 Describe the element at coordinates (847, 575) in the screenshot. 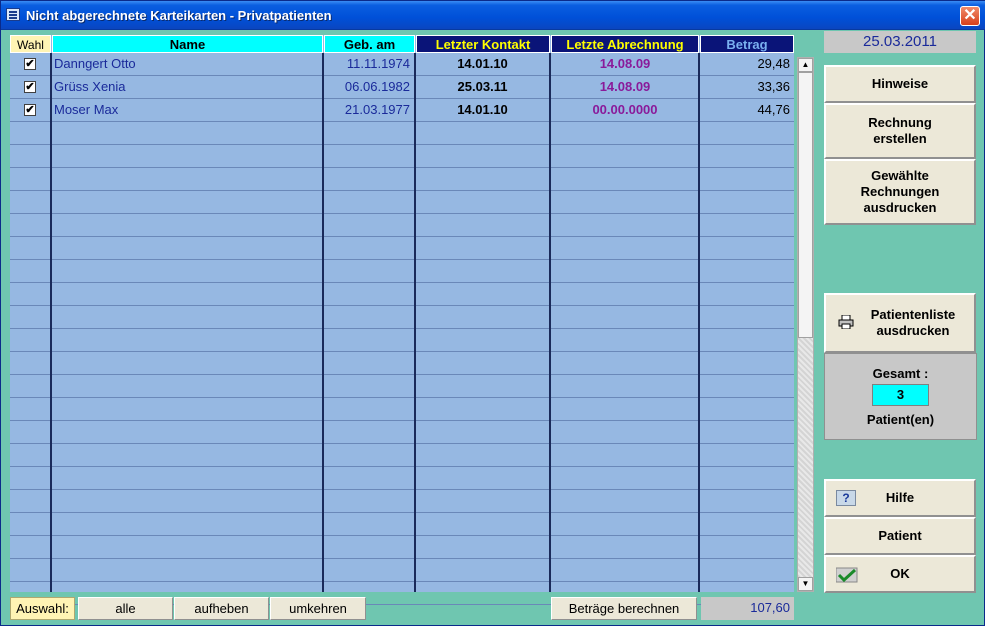

I see `checkmark-icon` at that location.